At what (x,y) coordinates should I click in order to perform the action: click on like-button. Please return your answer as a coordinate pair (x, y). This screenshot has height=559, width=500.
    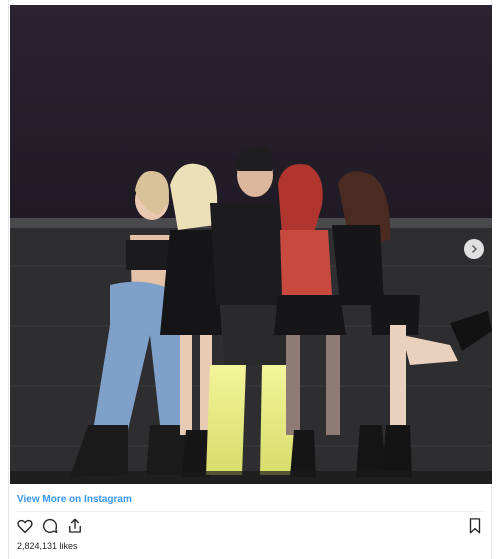
    Looking at the image, I should click on (25, 526).